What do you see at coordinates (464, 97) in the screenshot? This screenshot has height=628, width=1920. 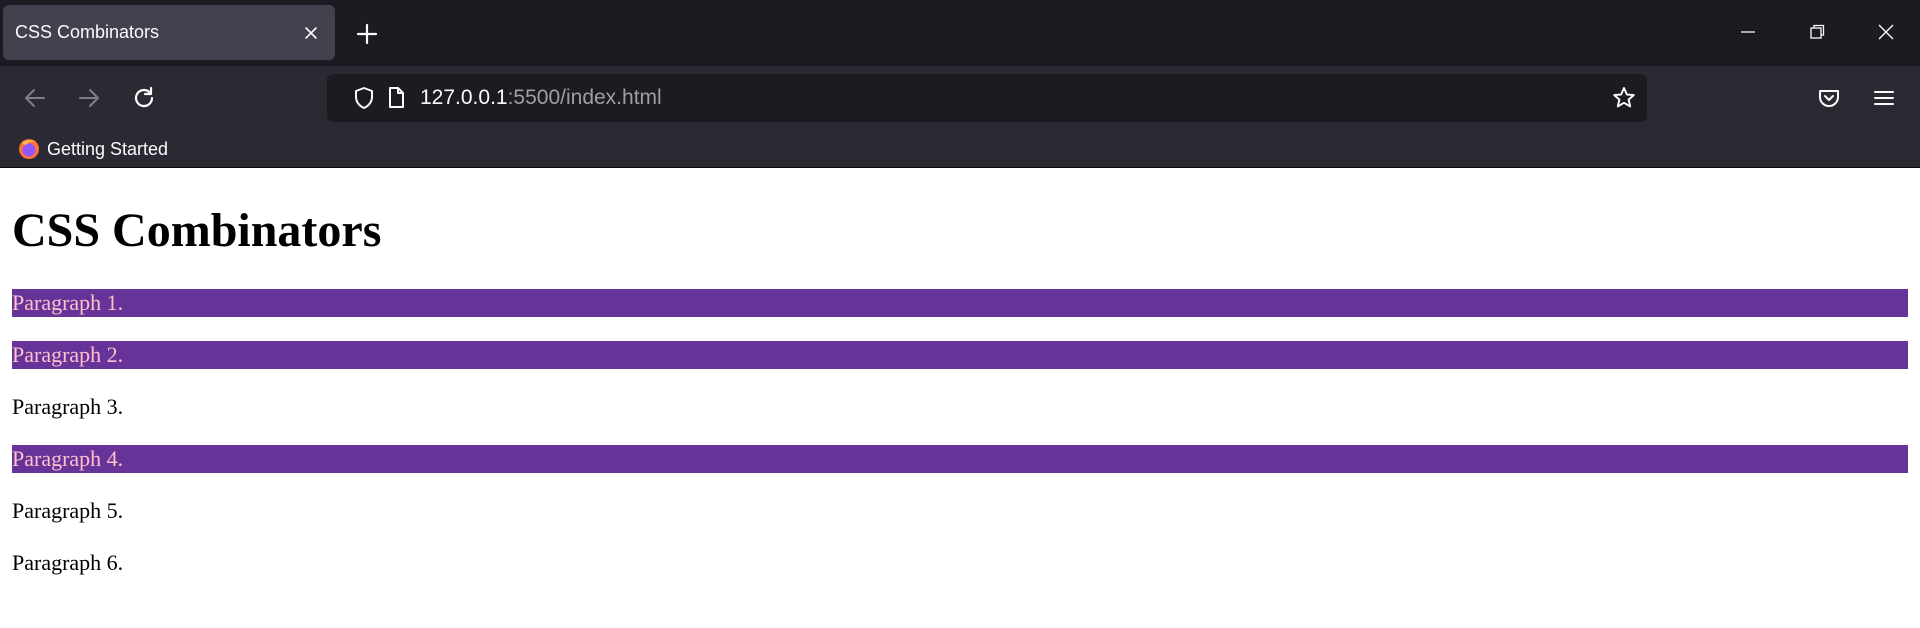 I see `url-host: 127.0.0.1` at bounding box center [464, 97].